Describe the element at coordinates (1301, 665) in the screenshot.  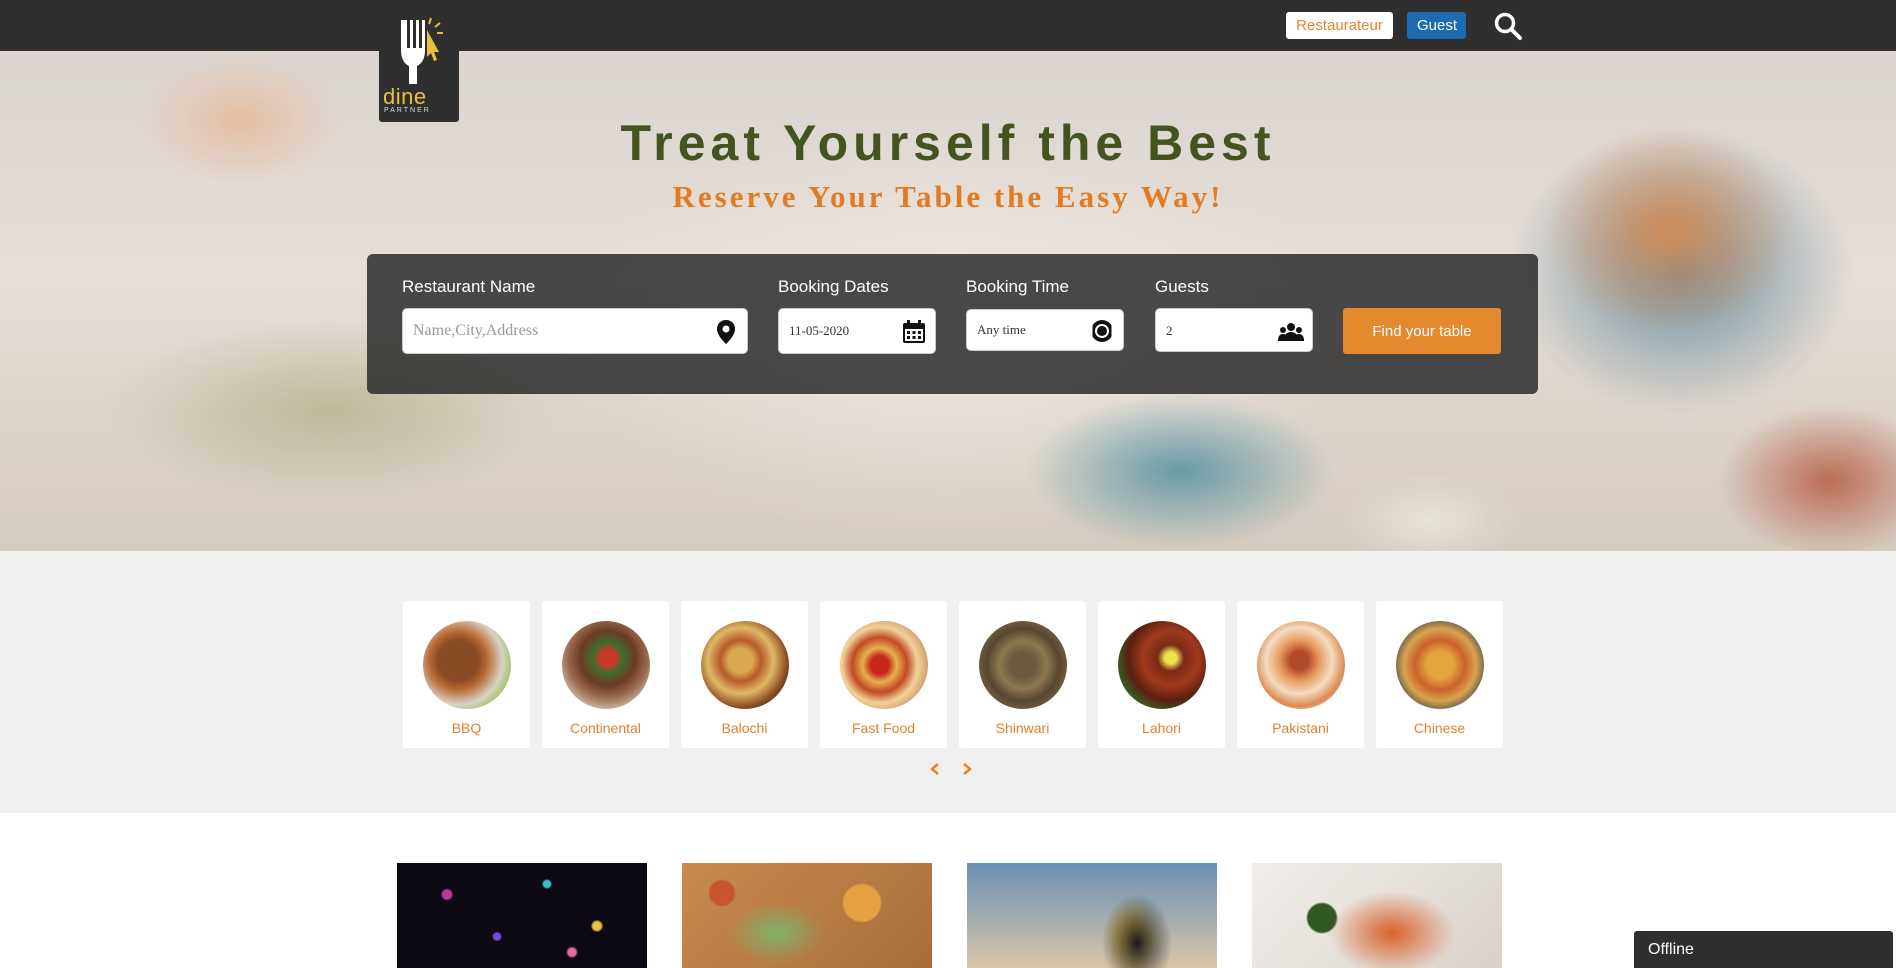
I see `pakistani-image` at that location.